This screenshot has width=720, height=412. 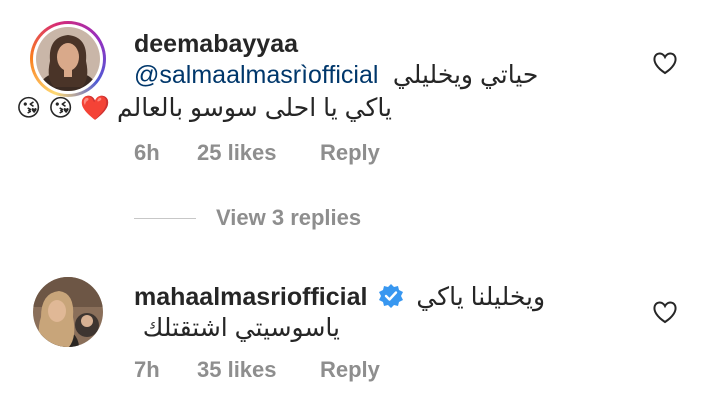 What do you see at coordinates (465, 75) in the screenshot?
I see `comment-text: حياتي ويخليلي` at bounding box center [465, 75].